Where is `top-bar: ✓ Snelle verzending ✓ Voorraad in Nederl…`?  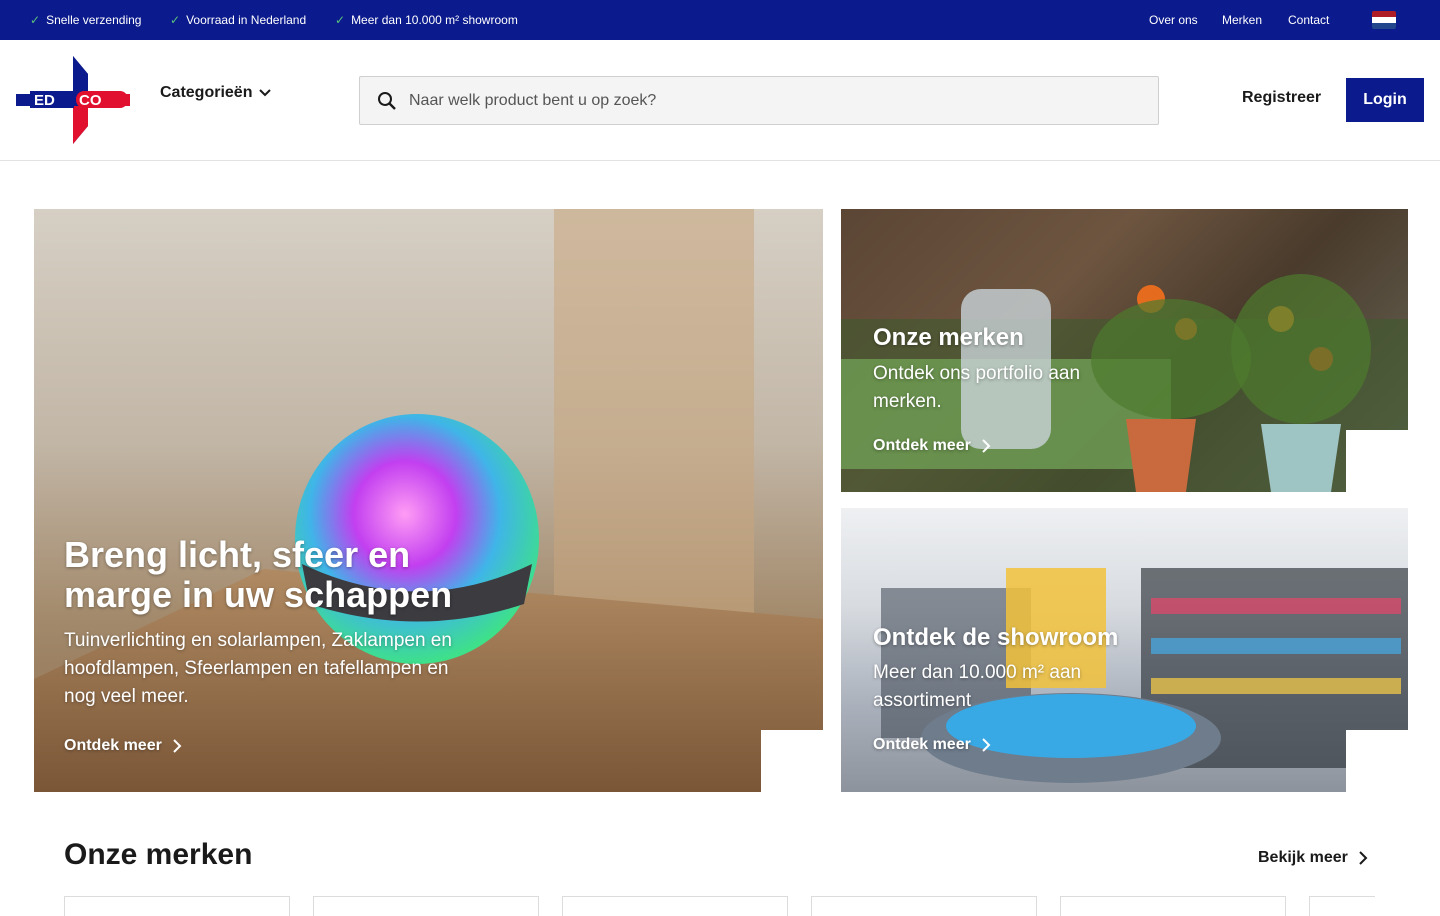 top-bar: ✓ Snelle verzending ✓ Voorraad in Nederl… is located at coordinates (720, 20).